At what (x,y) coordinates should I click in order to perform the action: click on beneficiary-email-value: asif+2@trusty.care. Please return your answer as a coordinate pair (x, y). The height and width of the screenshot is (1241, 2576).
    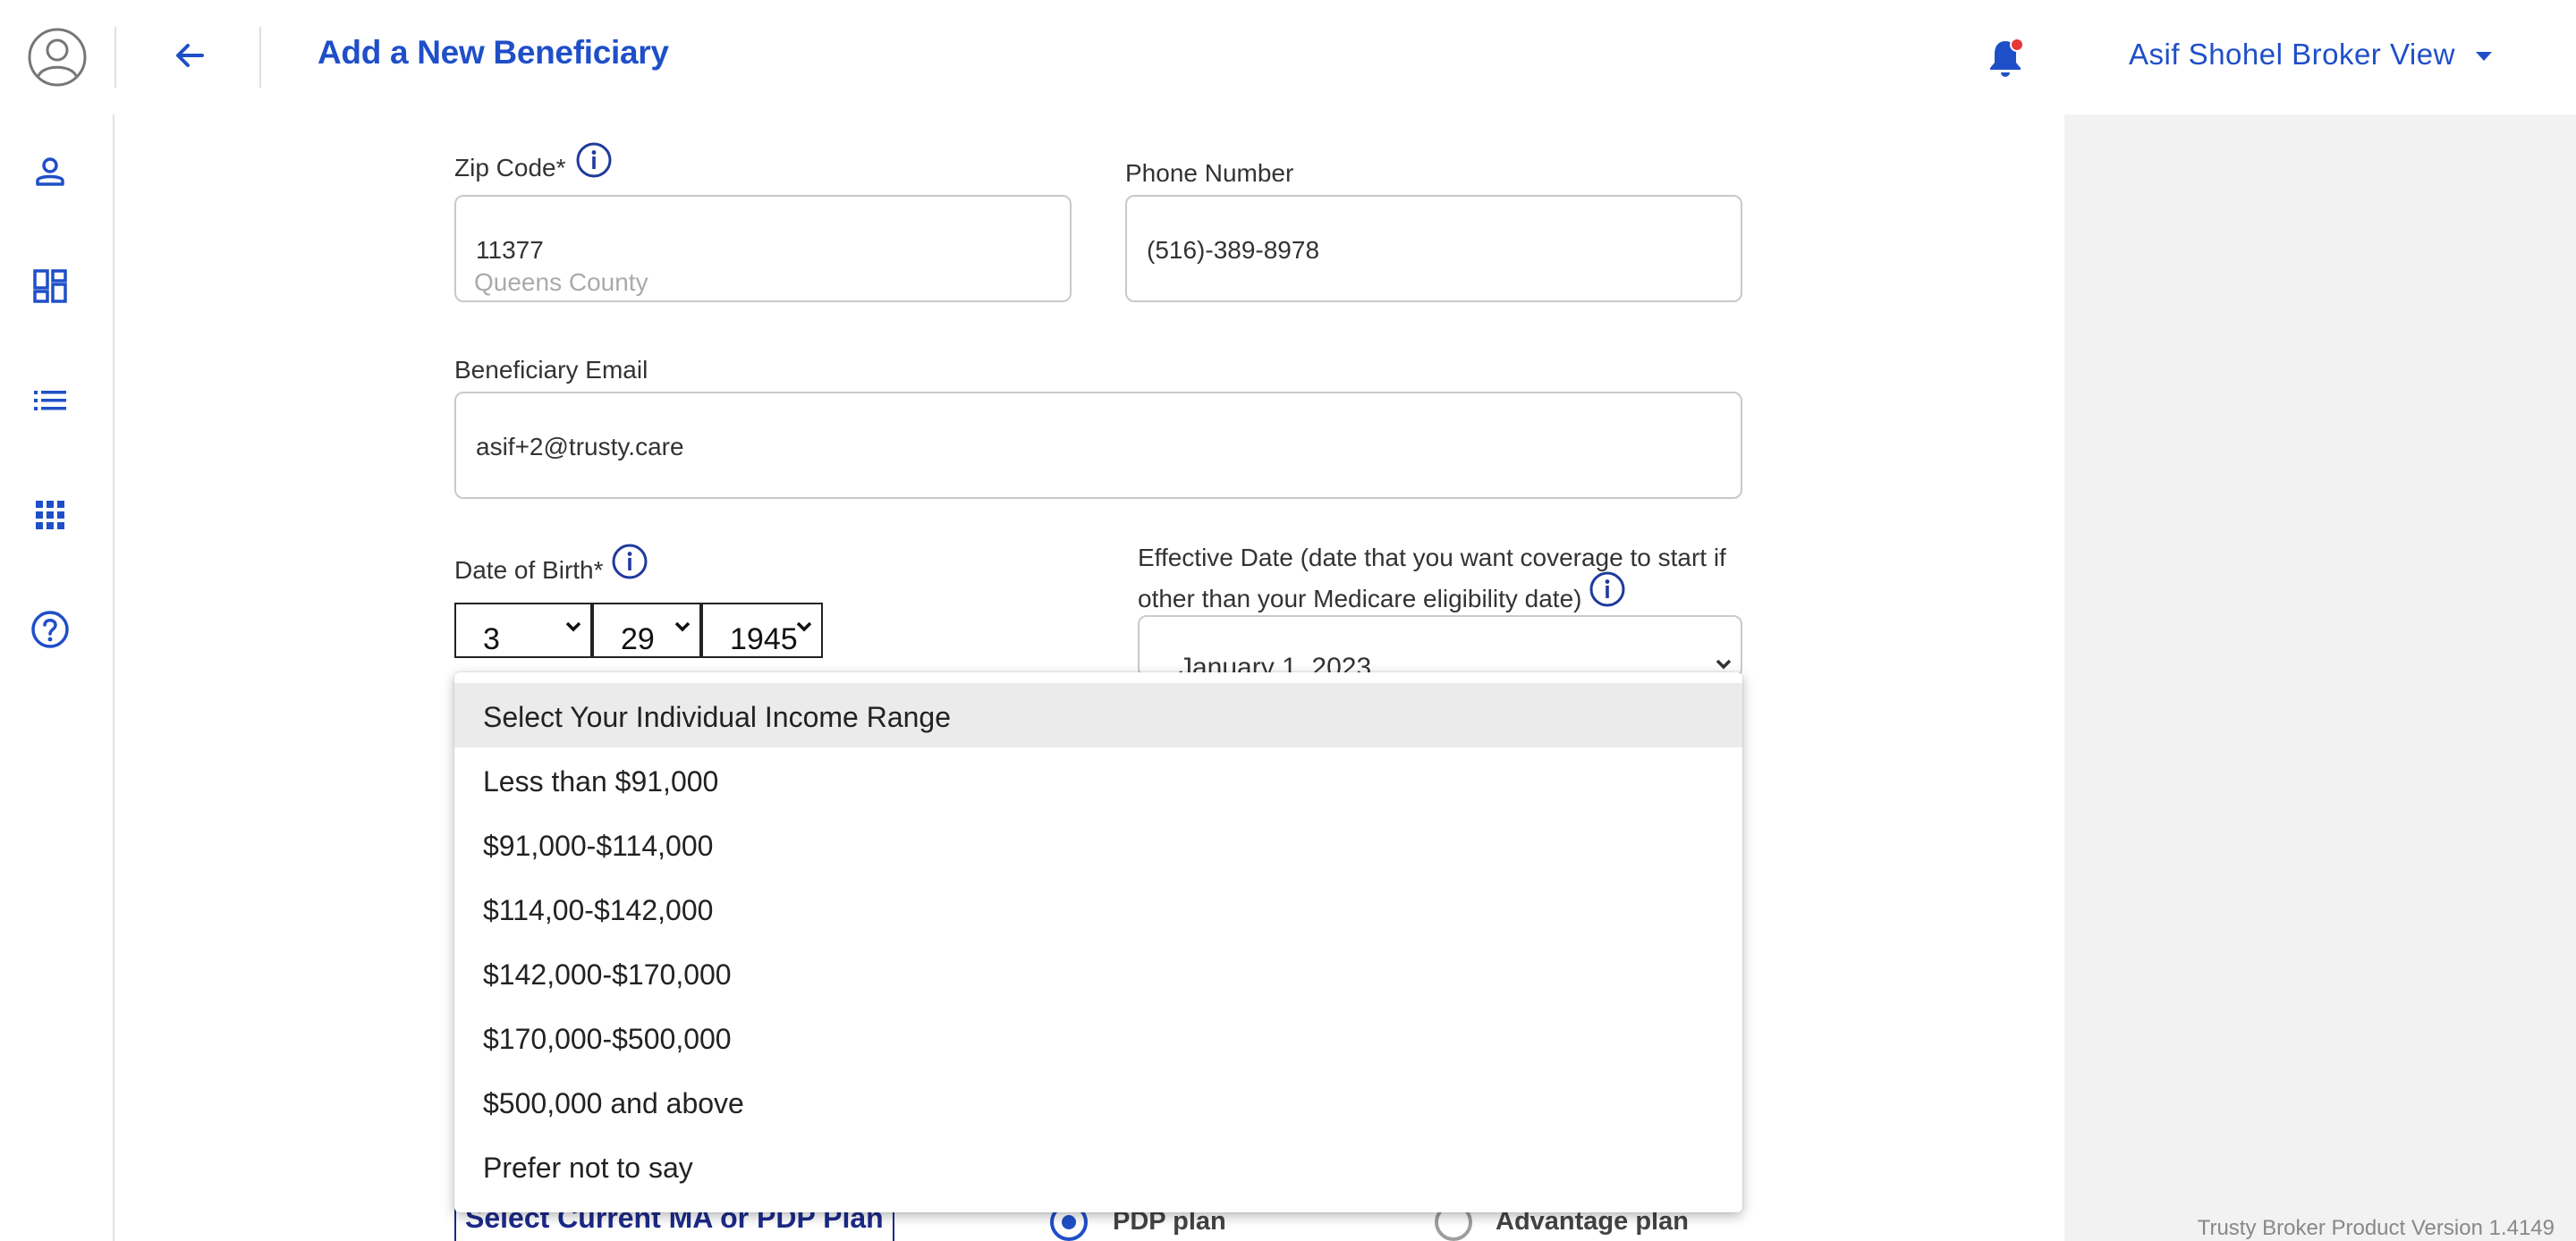
    Looking at the image, I should click on (580, 446).